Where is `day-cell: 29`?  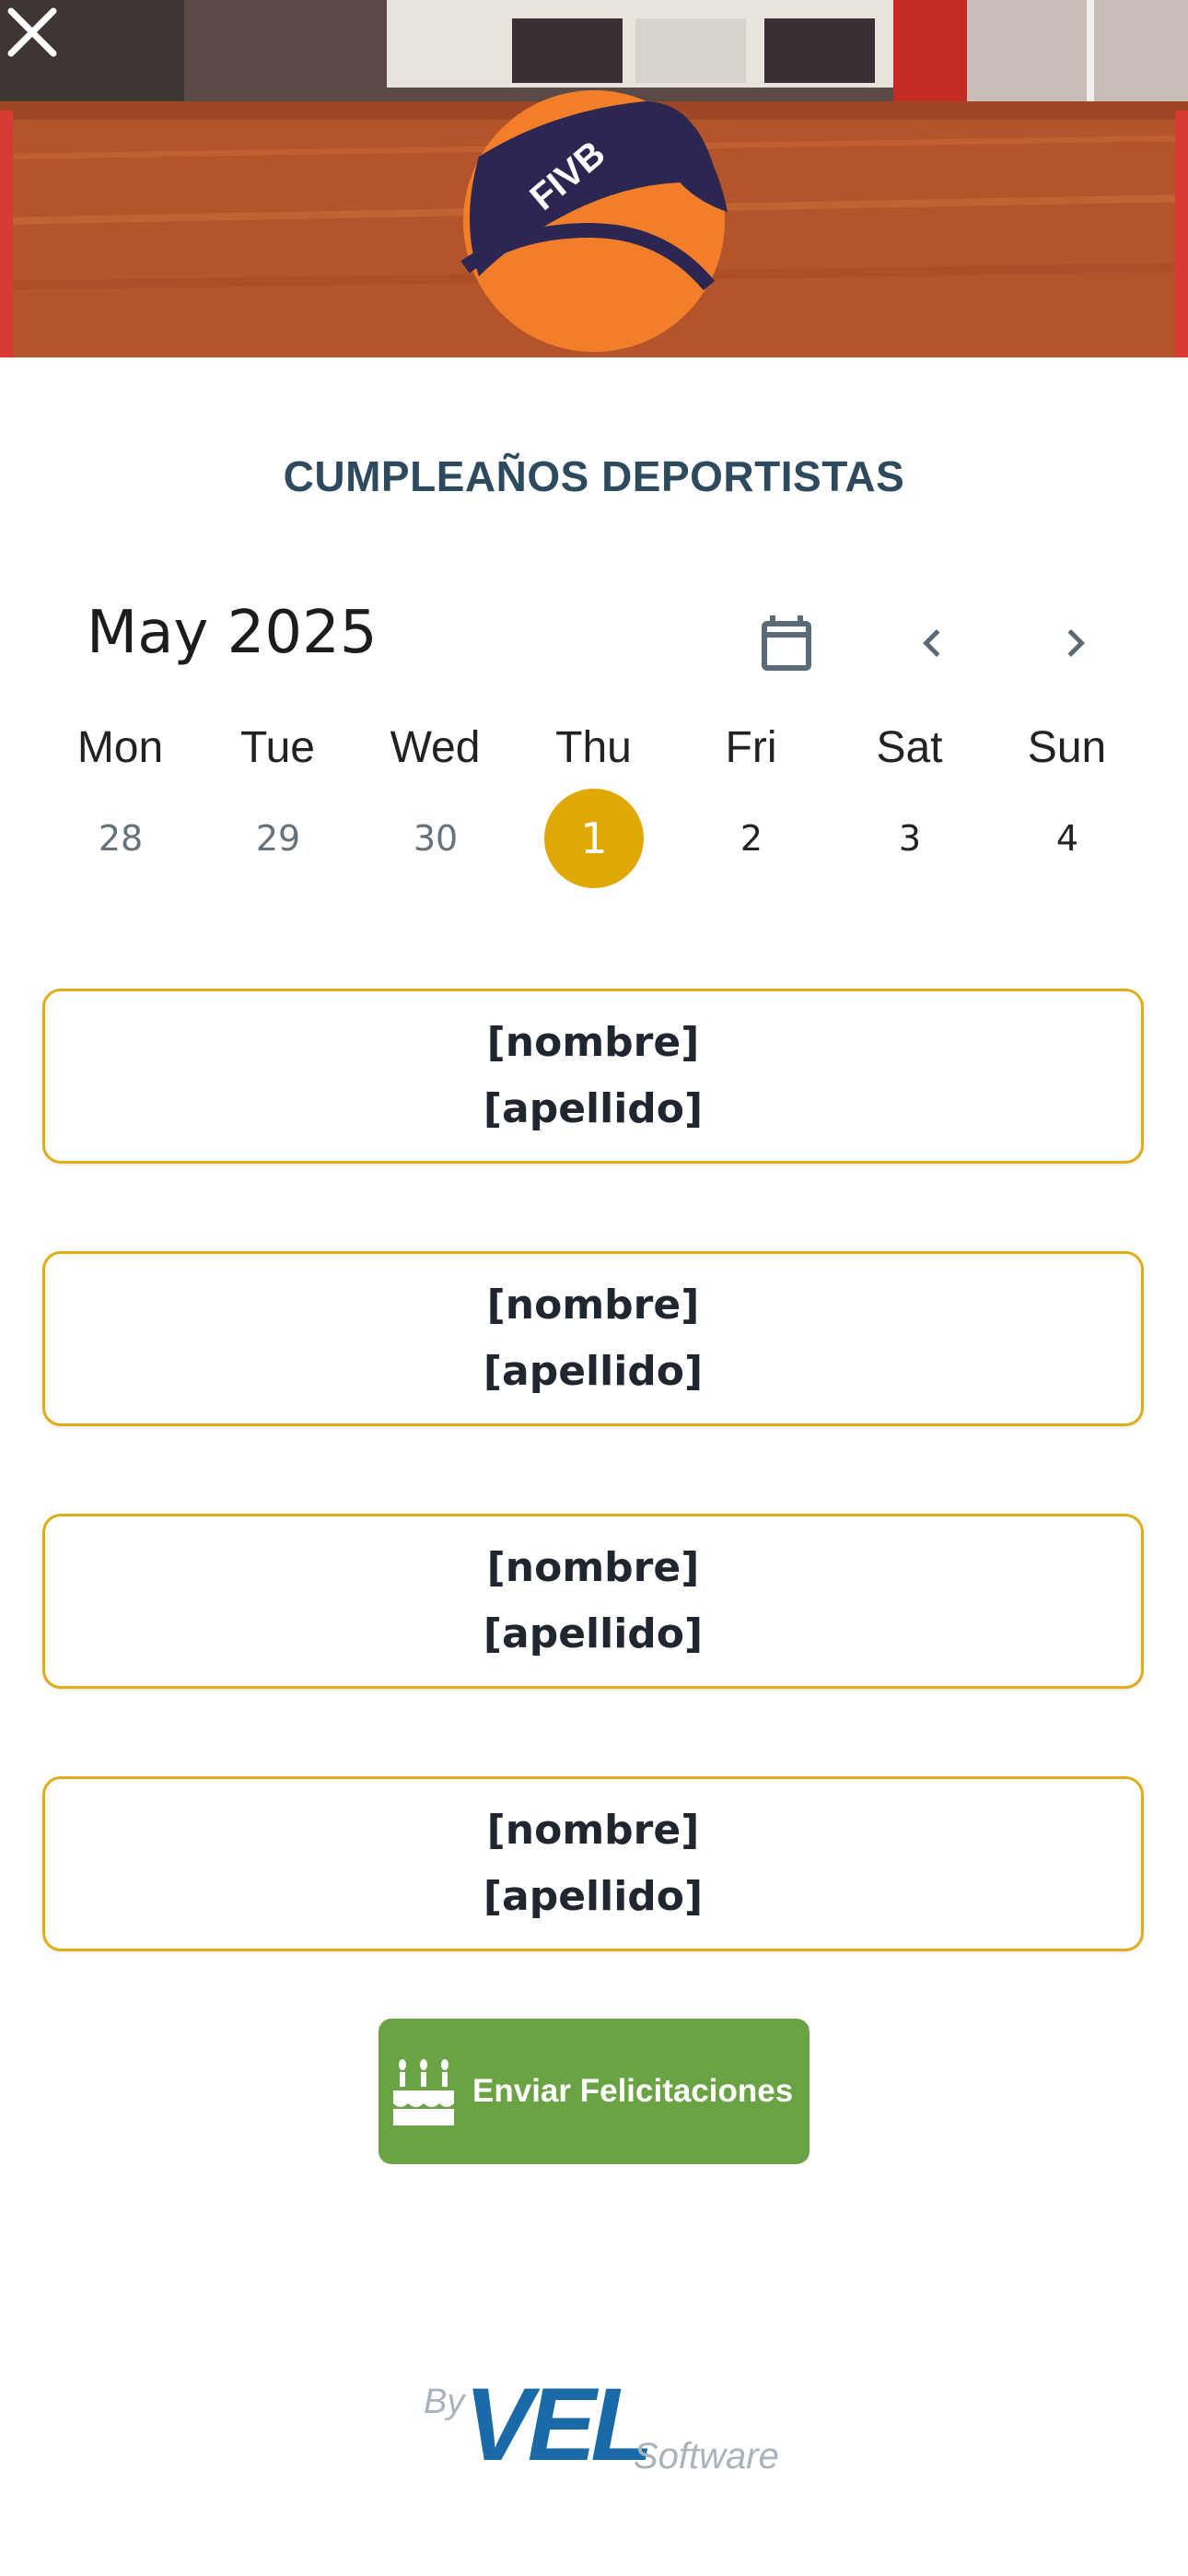
day-cell: 29 is located at coordinates (278, 838).